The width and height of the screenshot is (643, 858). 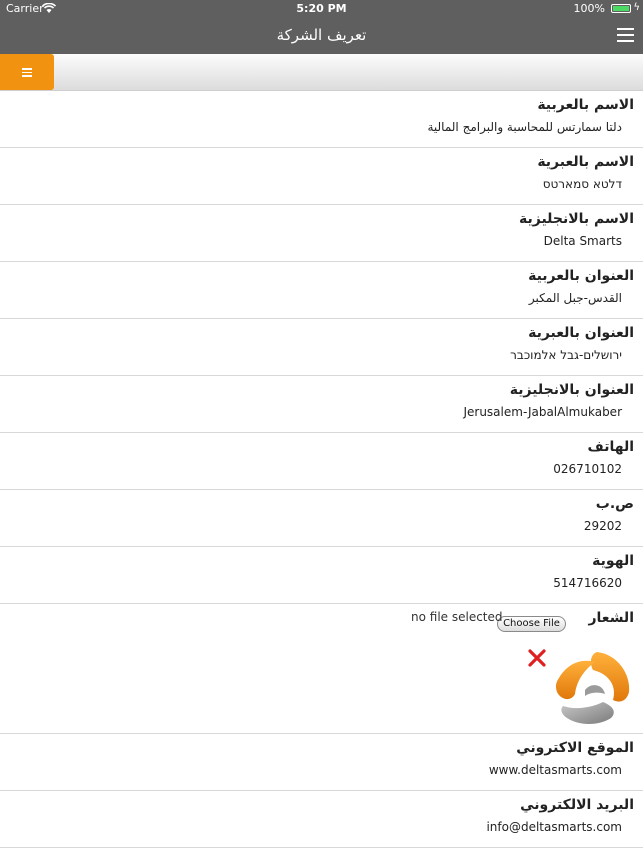 I want to click on field-row-phone: الهاتف 026710102, so click(x=321, y=461).